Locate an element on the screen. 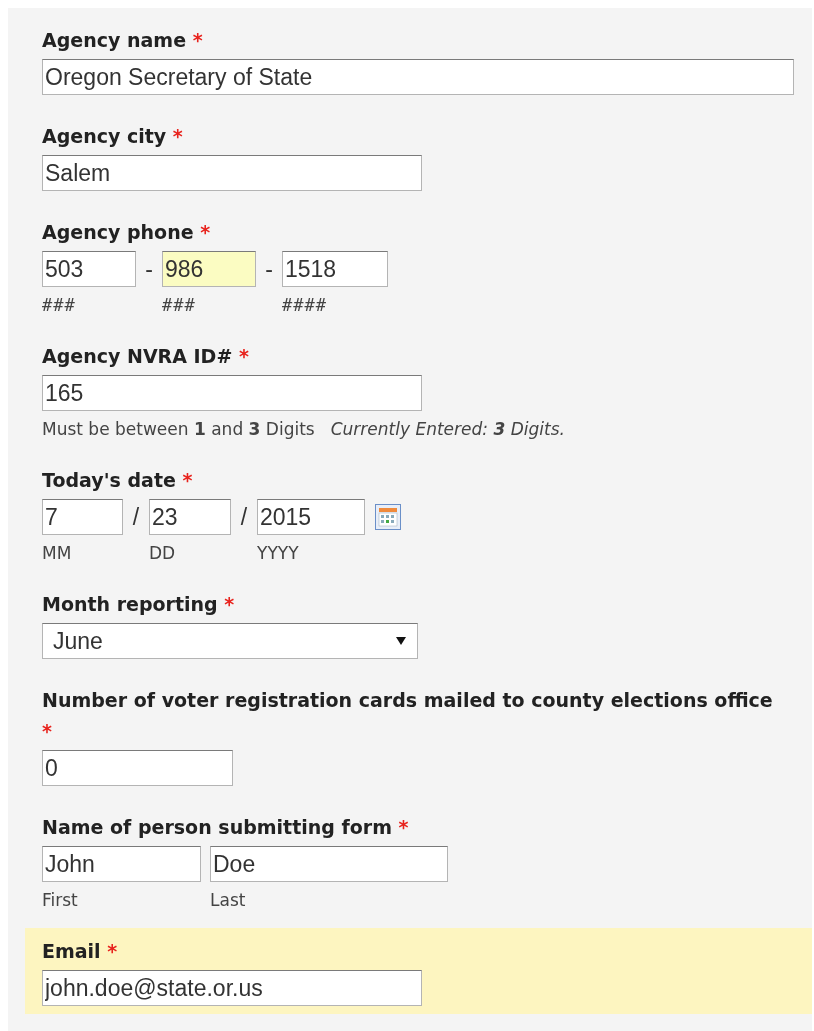  calendar-icon is located at coordinates (388, 517).